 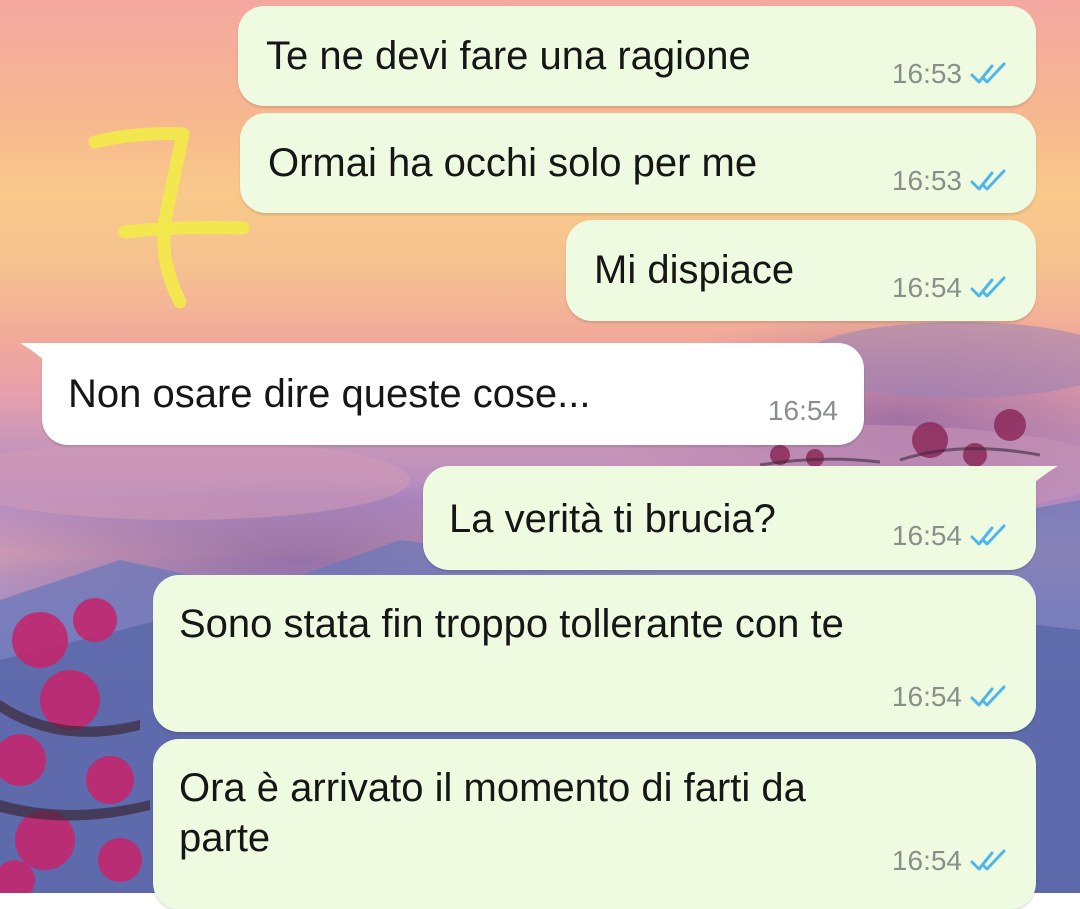 I want to click on outgoing-message: Ormai ha occhi solo per me 16:53, so click(x=638, y=163).